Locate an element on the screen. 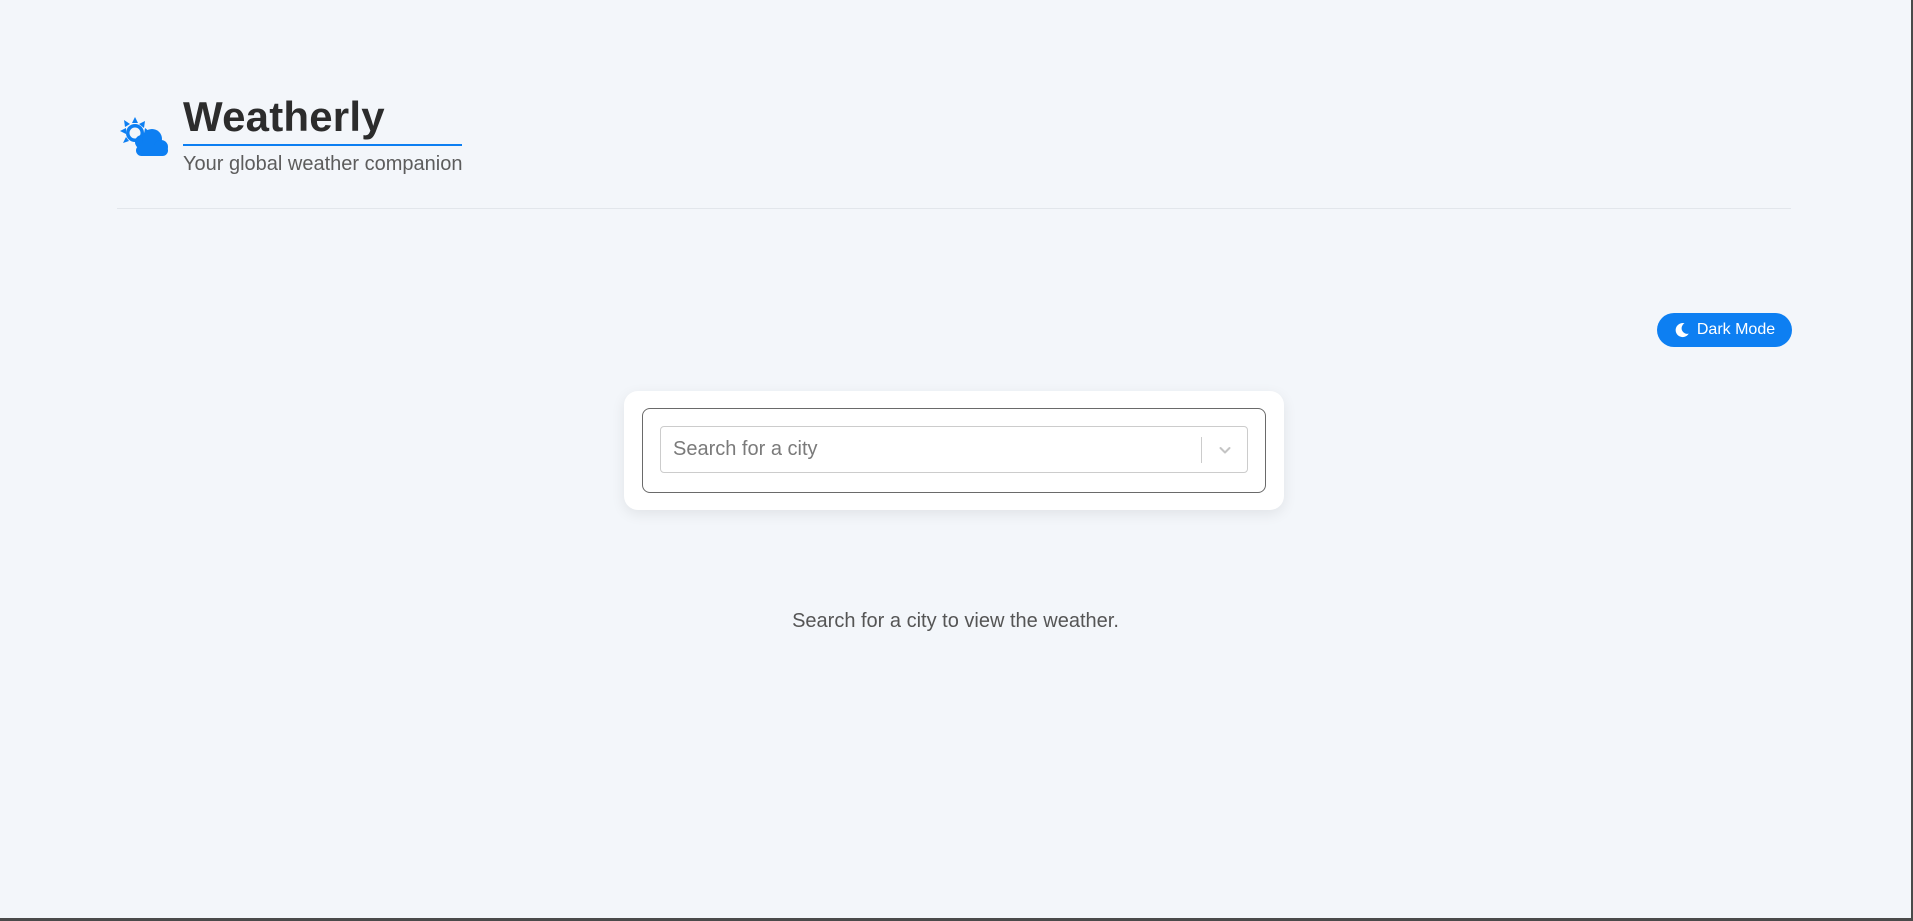  dark-mode-label: Dark Mode is located at coordinates (1736, 329).